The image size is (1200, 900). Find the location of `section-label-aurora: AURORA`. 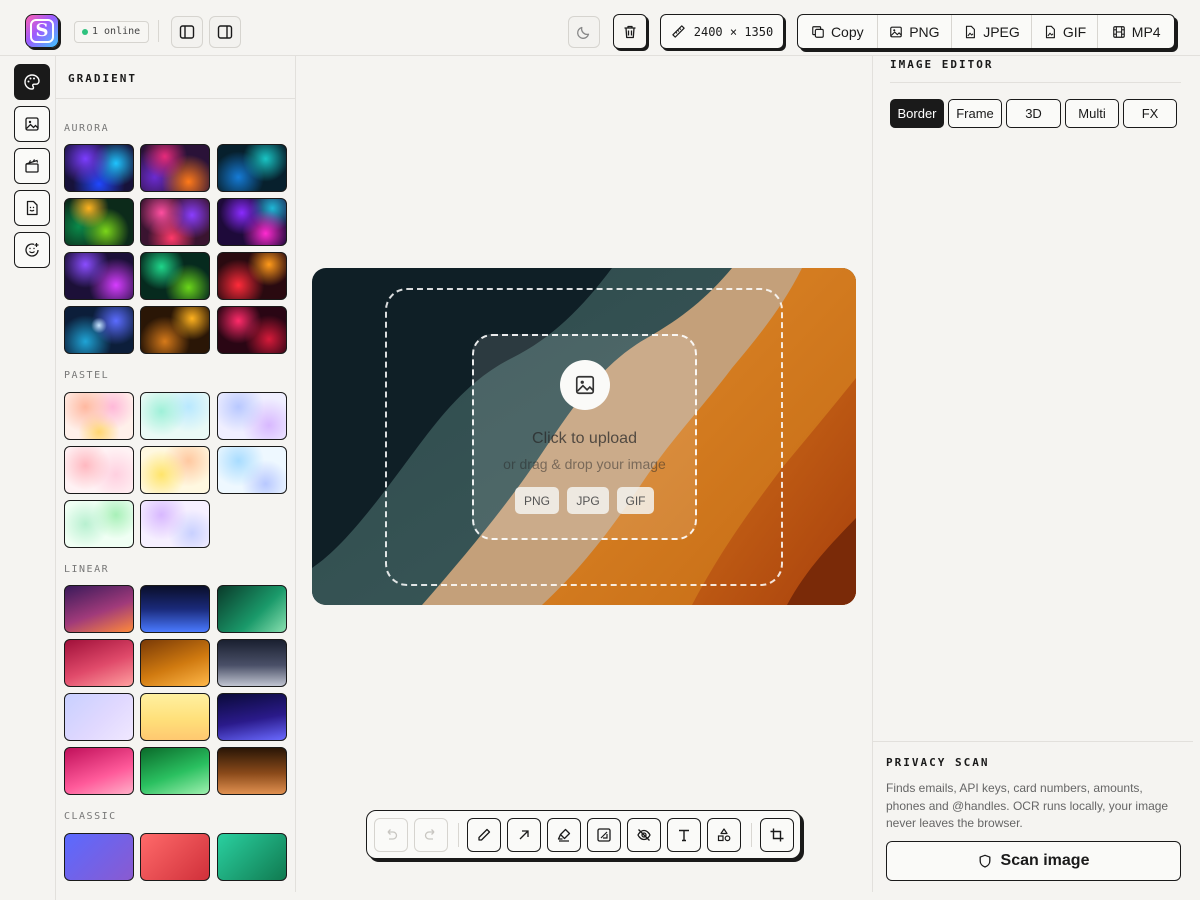

section-label-aurora: AURORA is located at coordinates (87, 128).